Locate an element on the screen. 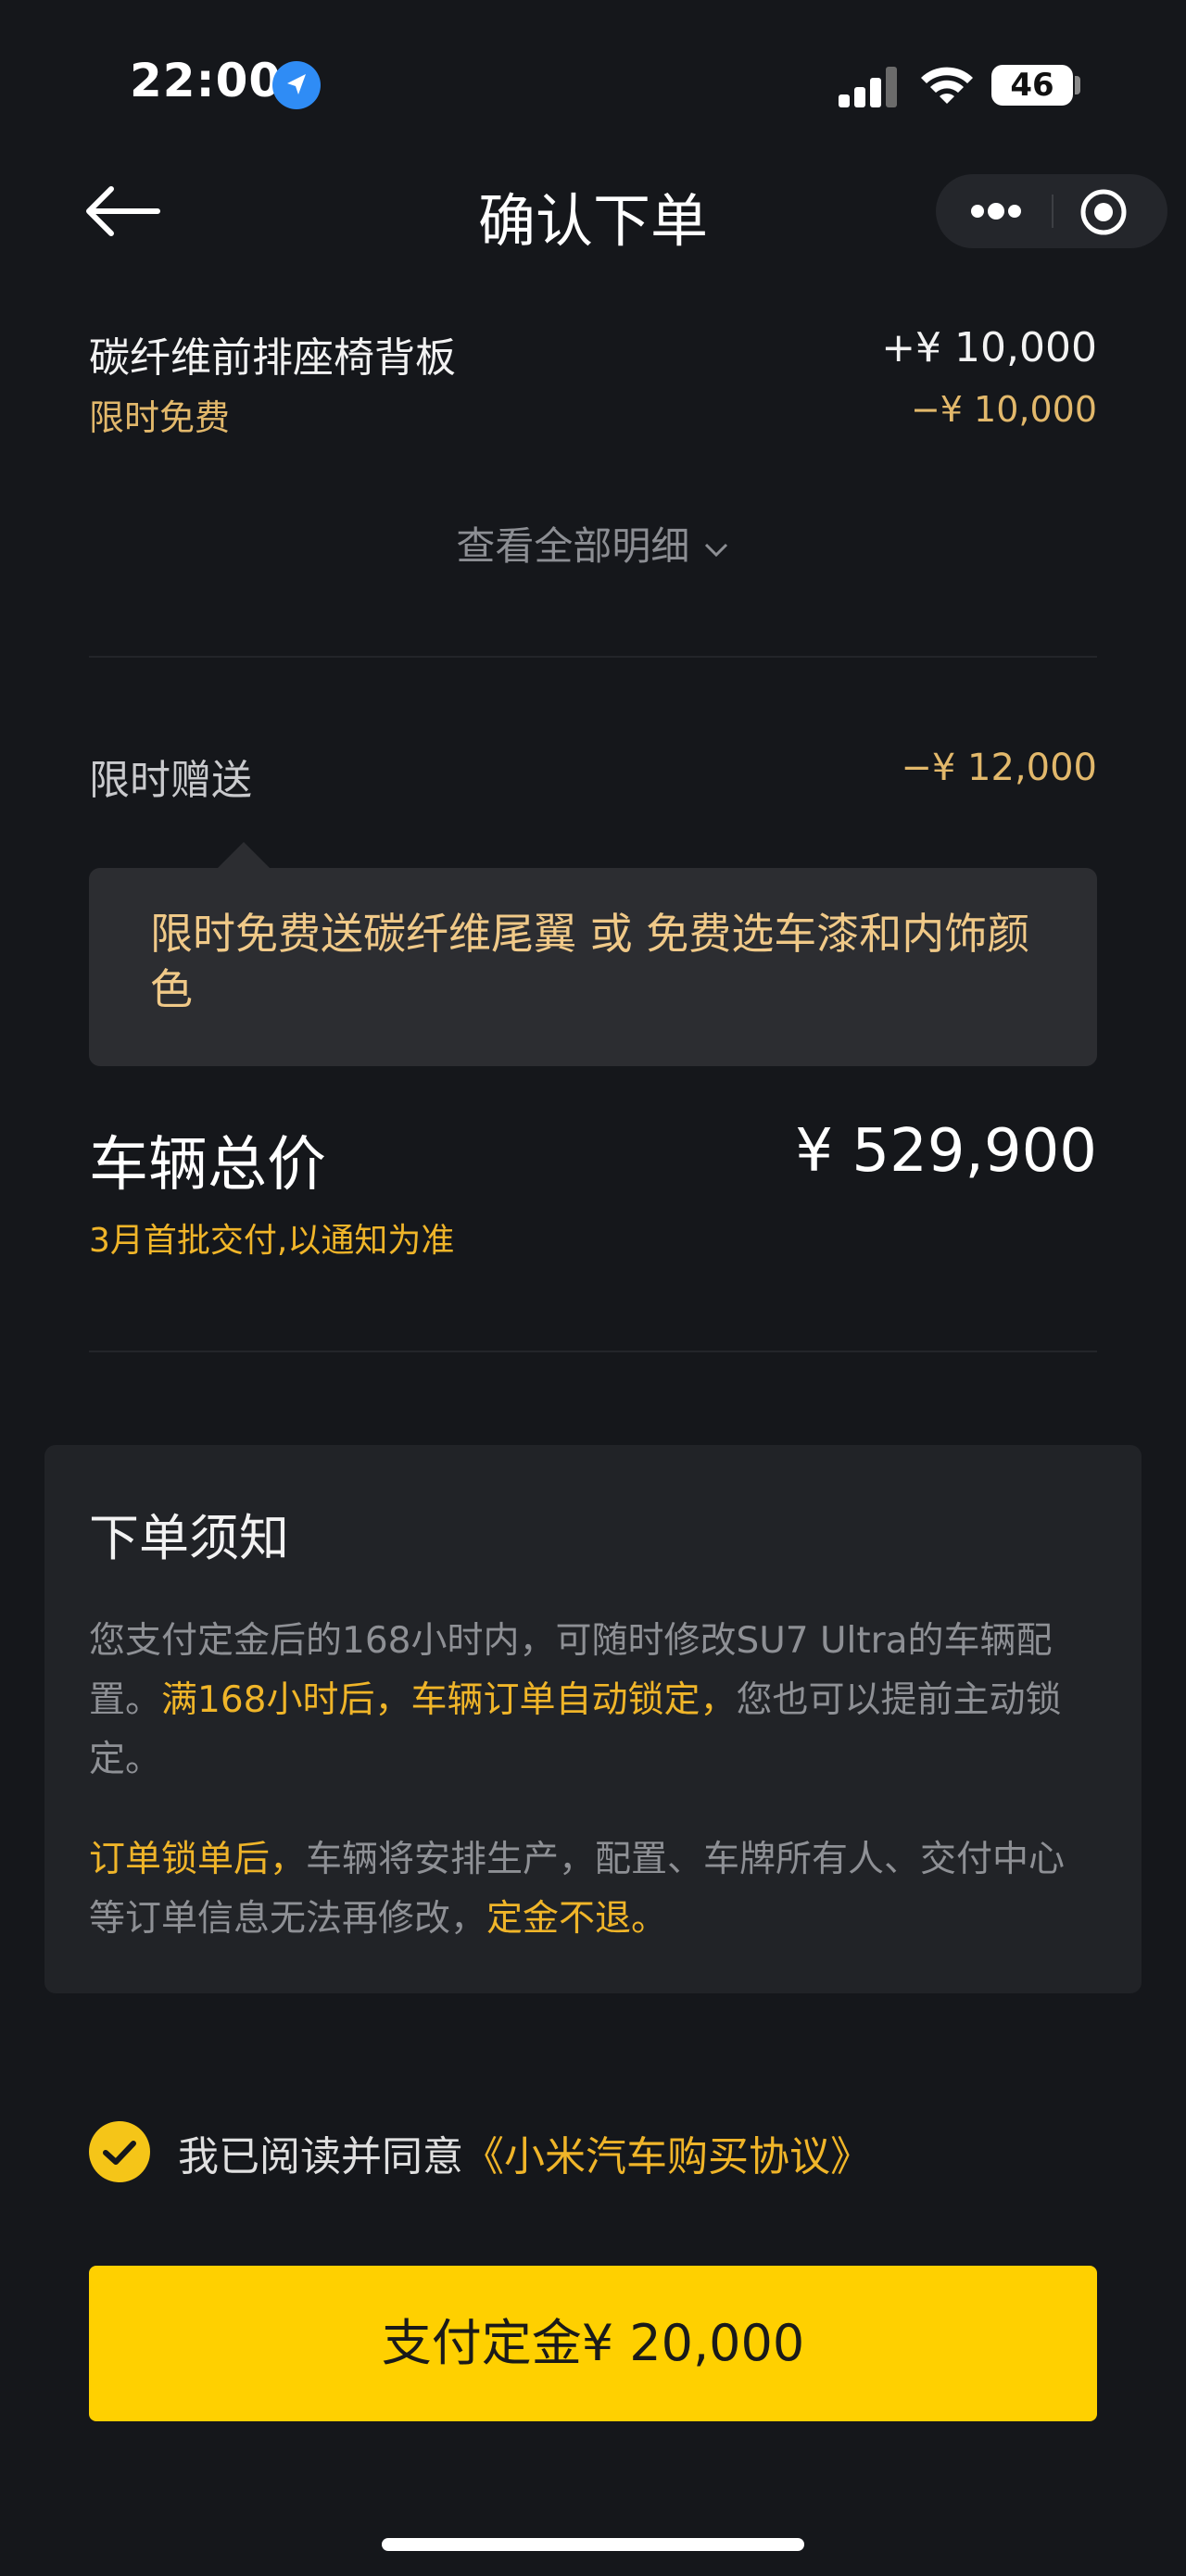 Image resolution: width=1186 pixels, height=2576 pixels. notice-highlight: 满168小时后，车辆订单自动锁定， is located at coordinates (449, 1700).